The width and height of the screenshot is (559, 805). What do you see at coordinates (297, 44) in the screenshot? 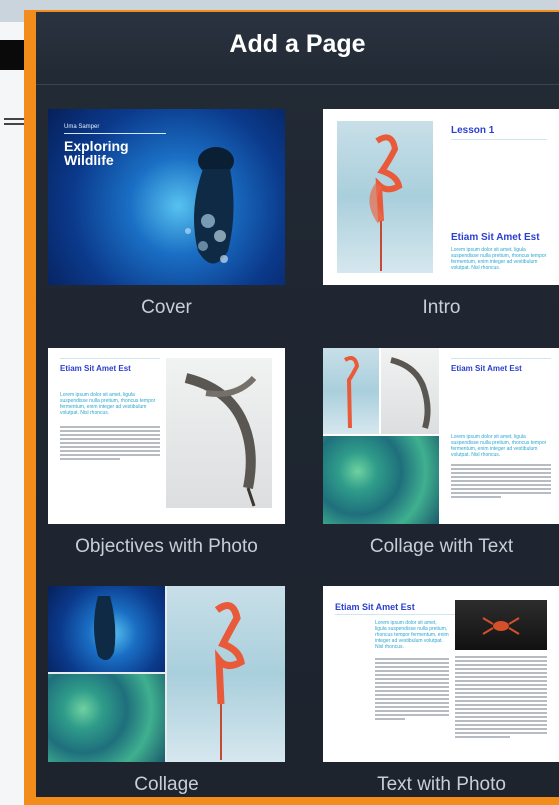
I see `popover-title: Add a Page` at bounding box center [297, 44].